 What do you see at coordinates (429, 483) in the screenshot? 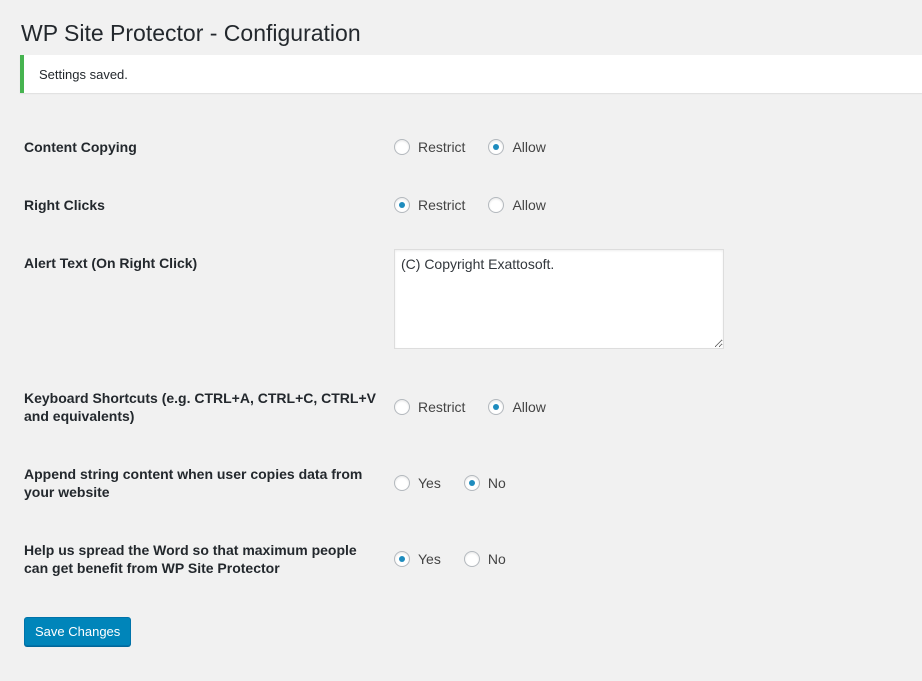
I see `append-string-yes-label: Yes` at bounding box center [429, 483].